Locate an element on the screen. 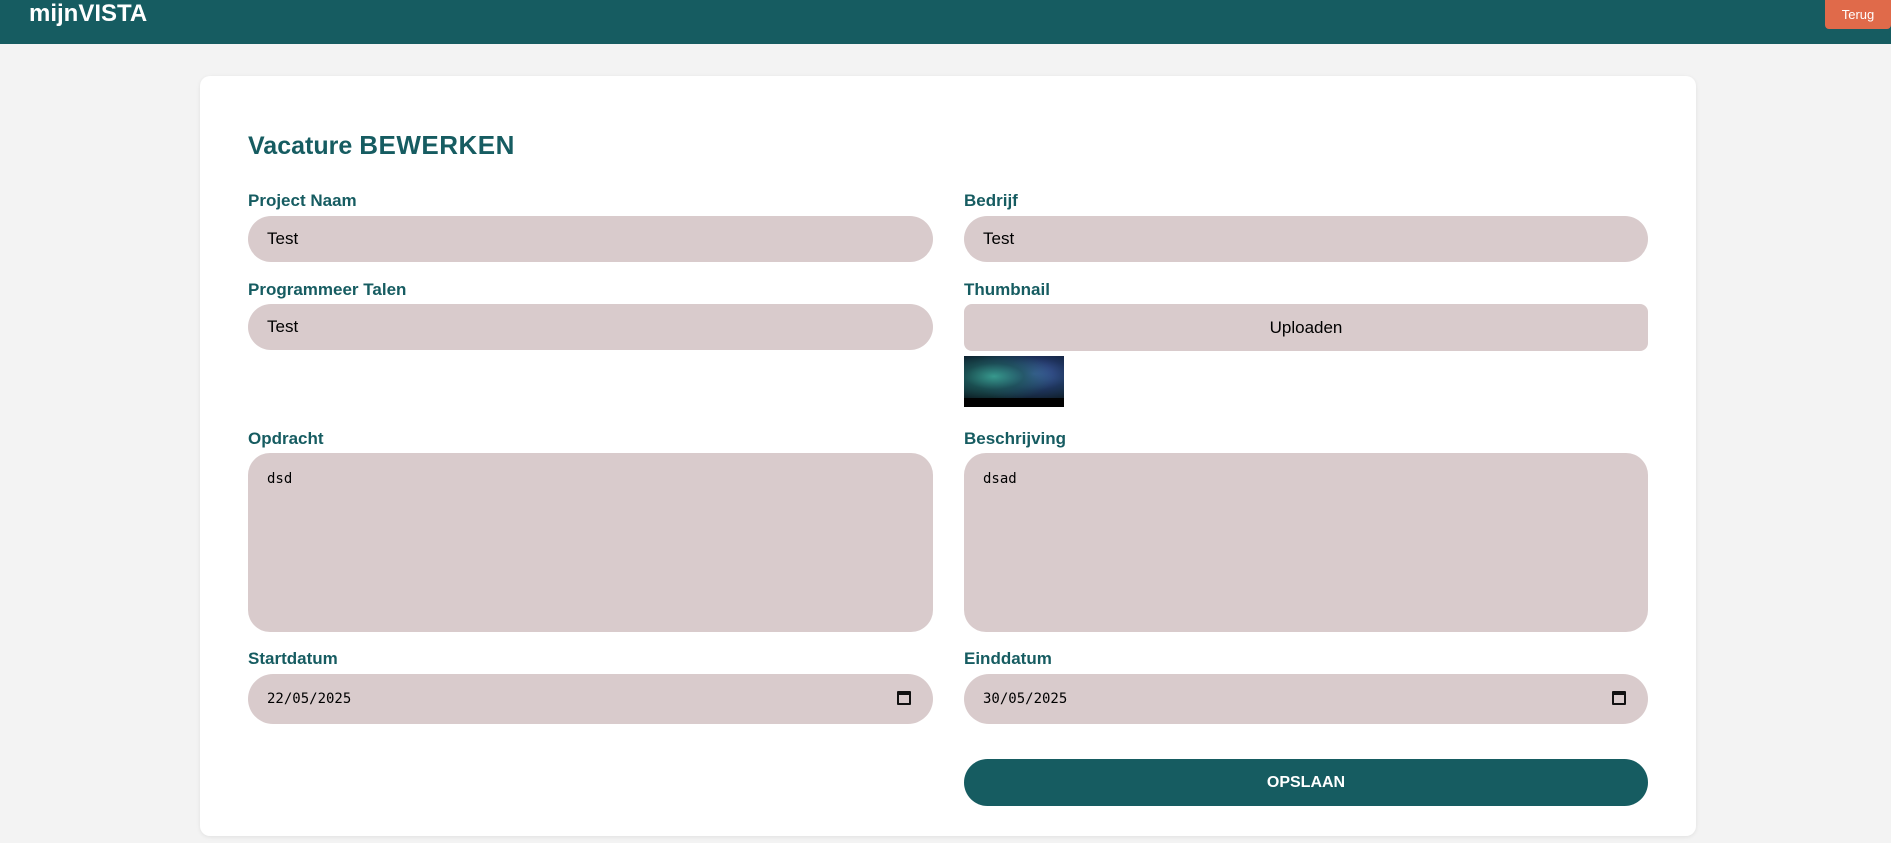 Image resolution: width=1891 pixels, height=843 pixels. description-textarea: dsad is located at coordinates (1306, 542).